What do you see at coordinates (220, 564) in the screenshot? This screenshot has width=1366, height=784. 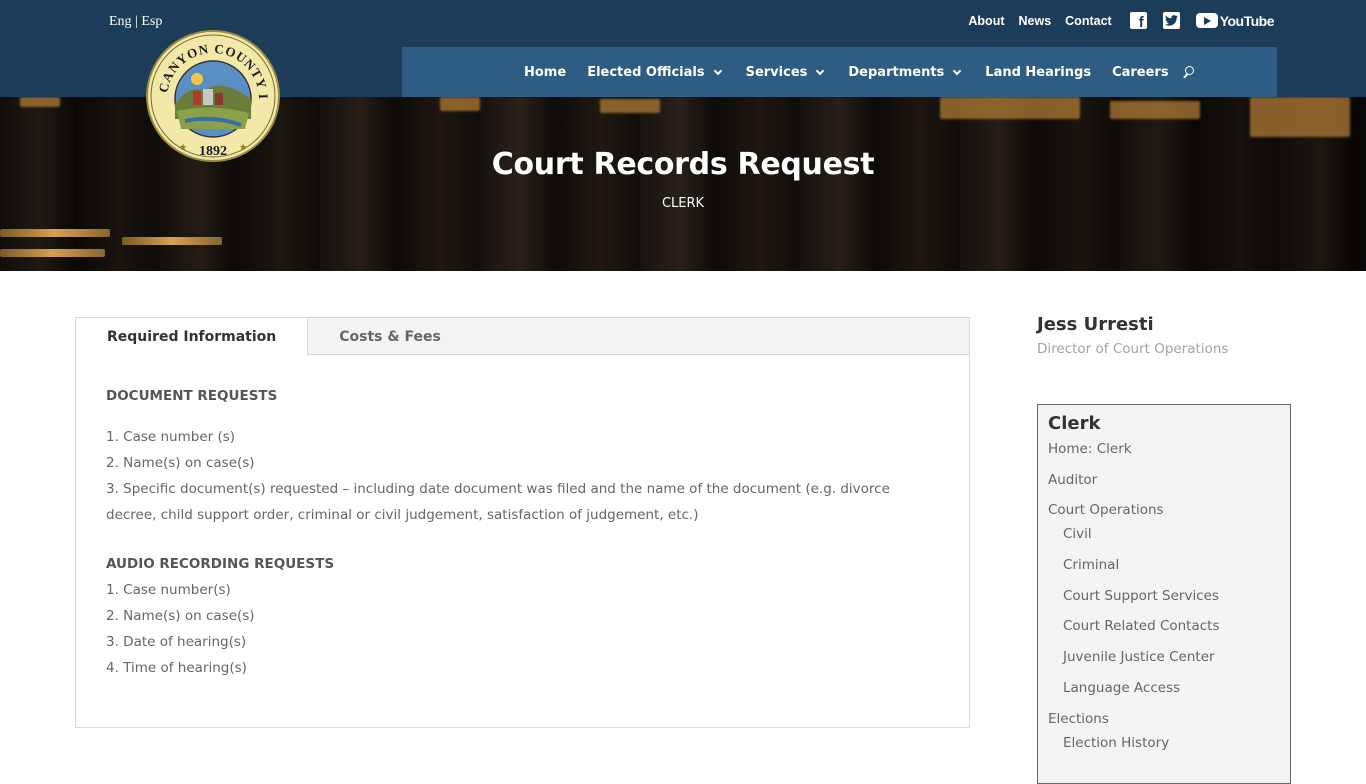 I see `audio-requests-heading: AUDIO RECORDING REQUESTS` at bounding box center [220, 564].